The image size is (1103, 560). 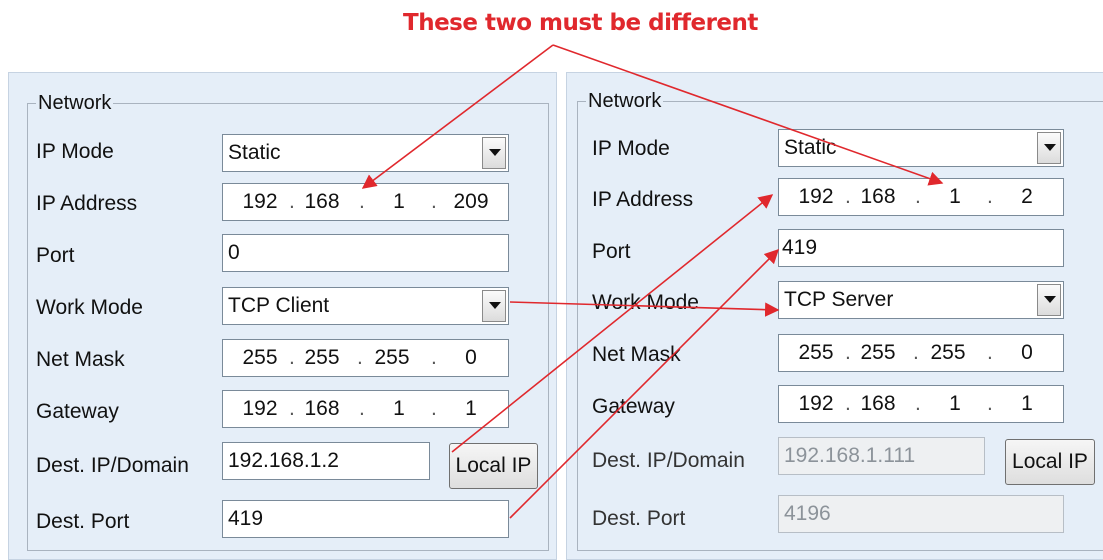 What do you see at coordinates (644, 383) in the screenshot?
I see `arrow-dest-port-to-port` at bounding box center [644, 383].